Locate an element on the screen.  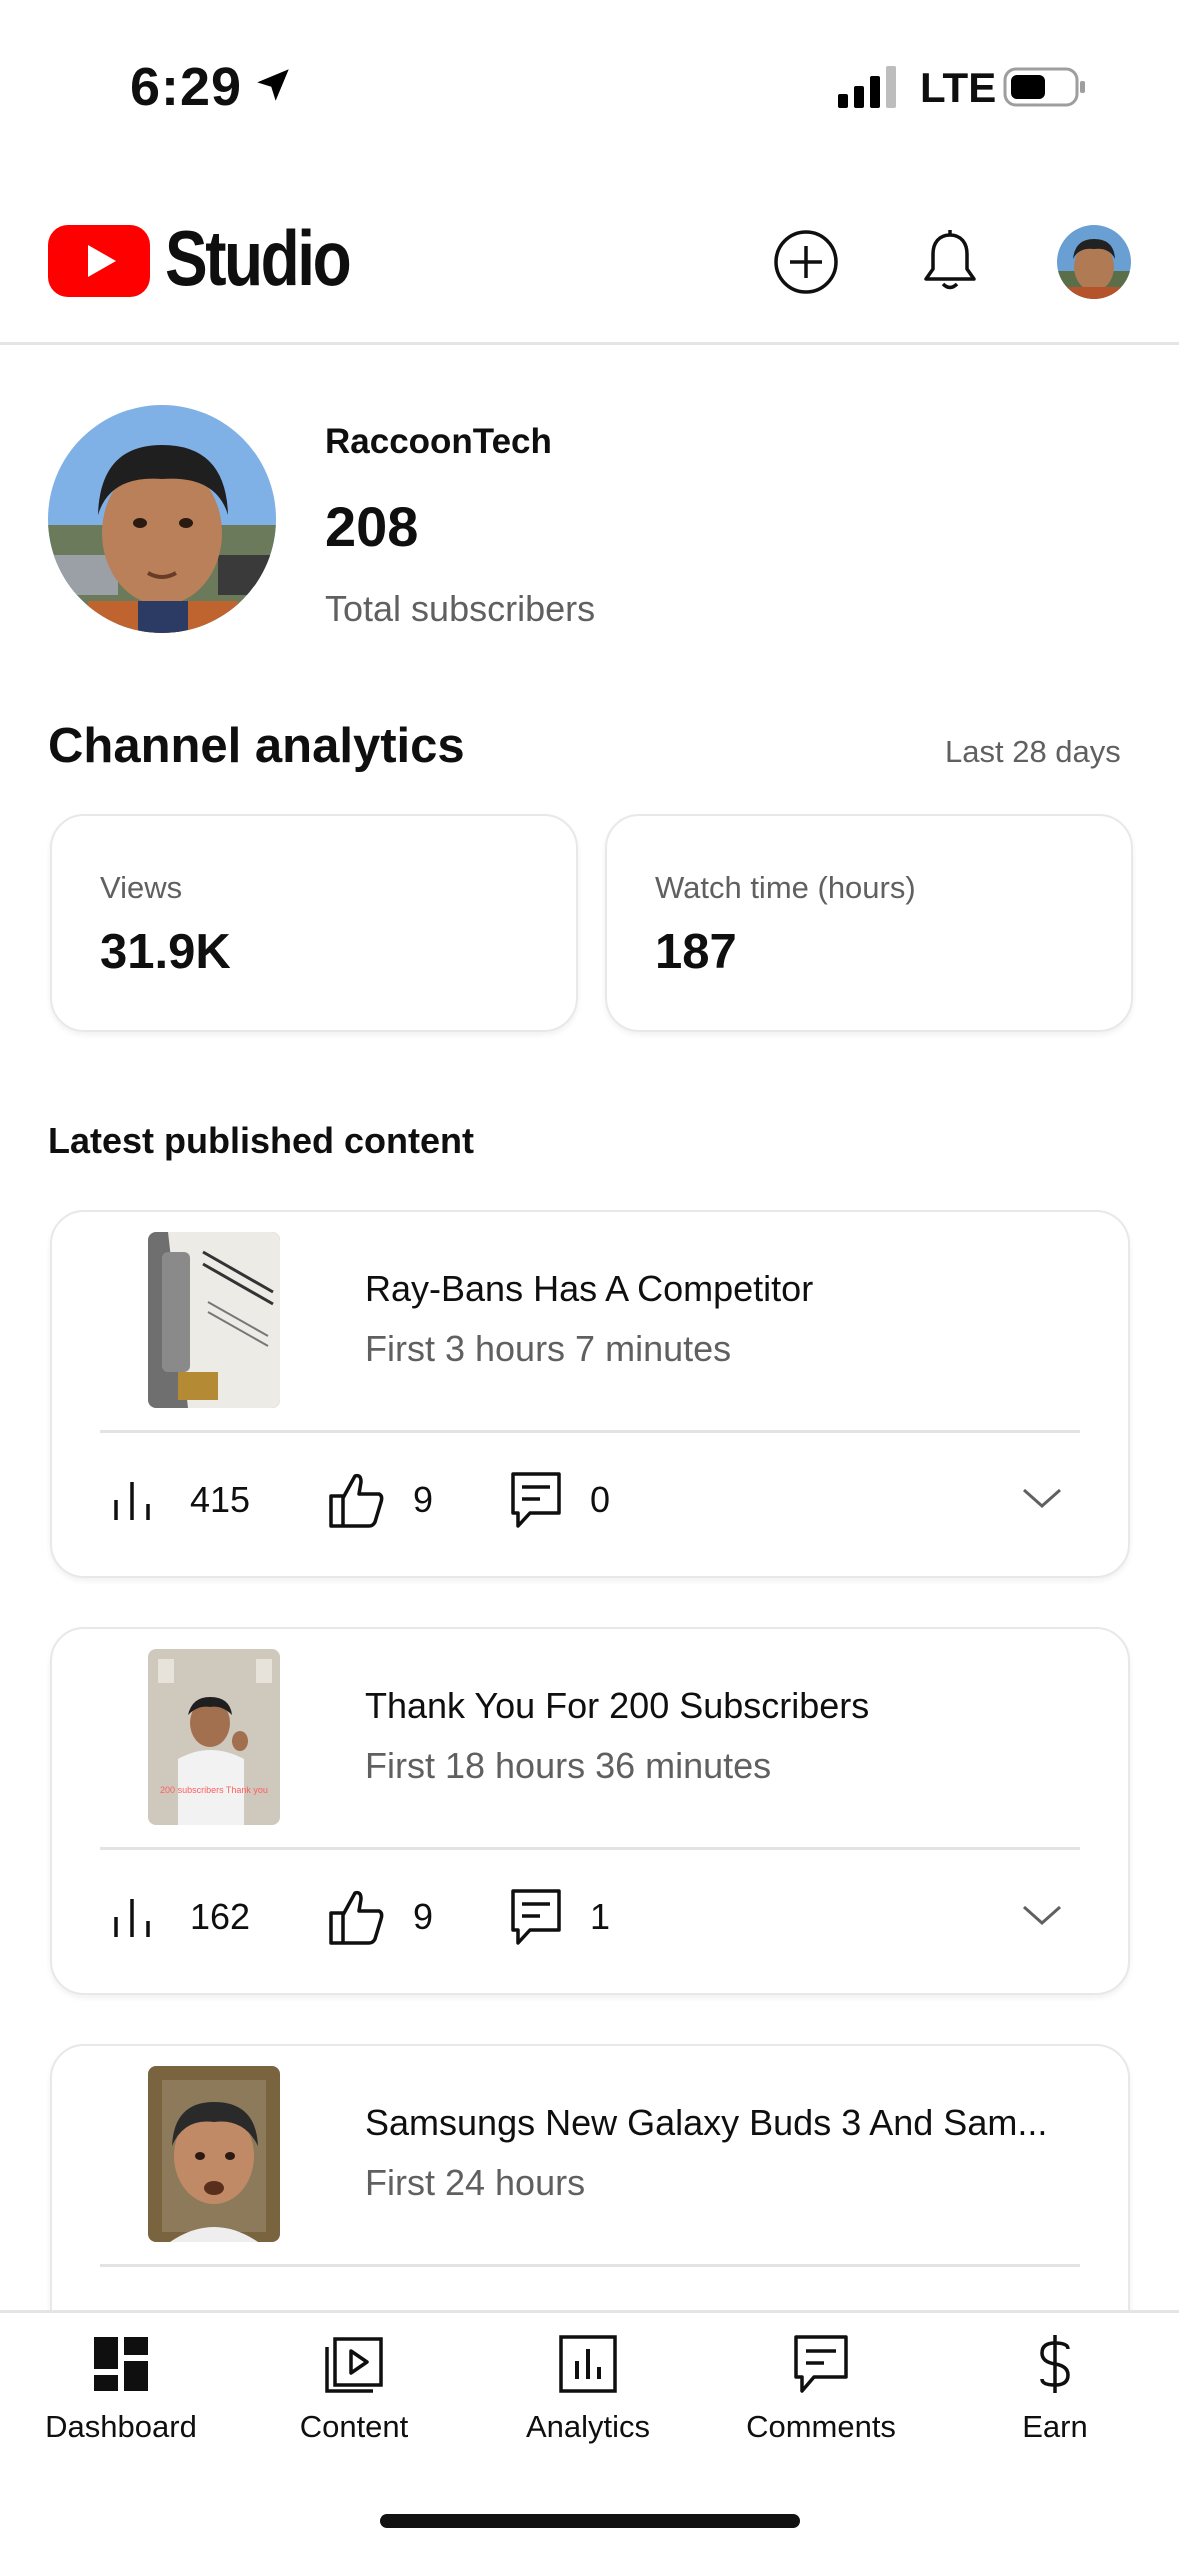
views-count: 415 is located at coordinates (220, 1499).